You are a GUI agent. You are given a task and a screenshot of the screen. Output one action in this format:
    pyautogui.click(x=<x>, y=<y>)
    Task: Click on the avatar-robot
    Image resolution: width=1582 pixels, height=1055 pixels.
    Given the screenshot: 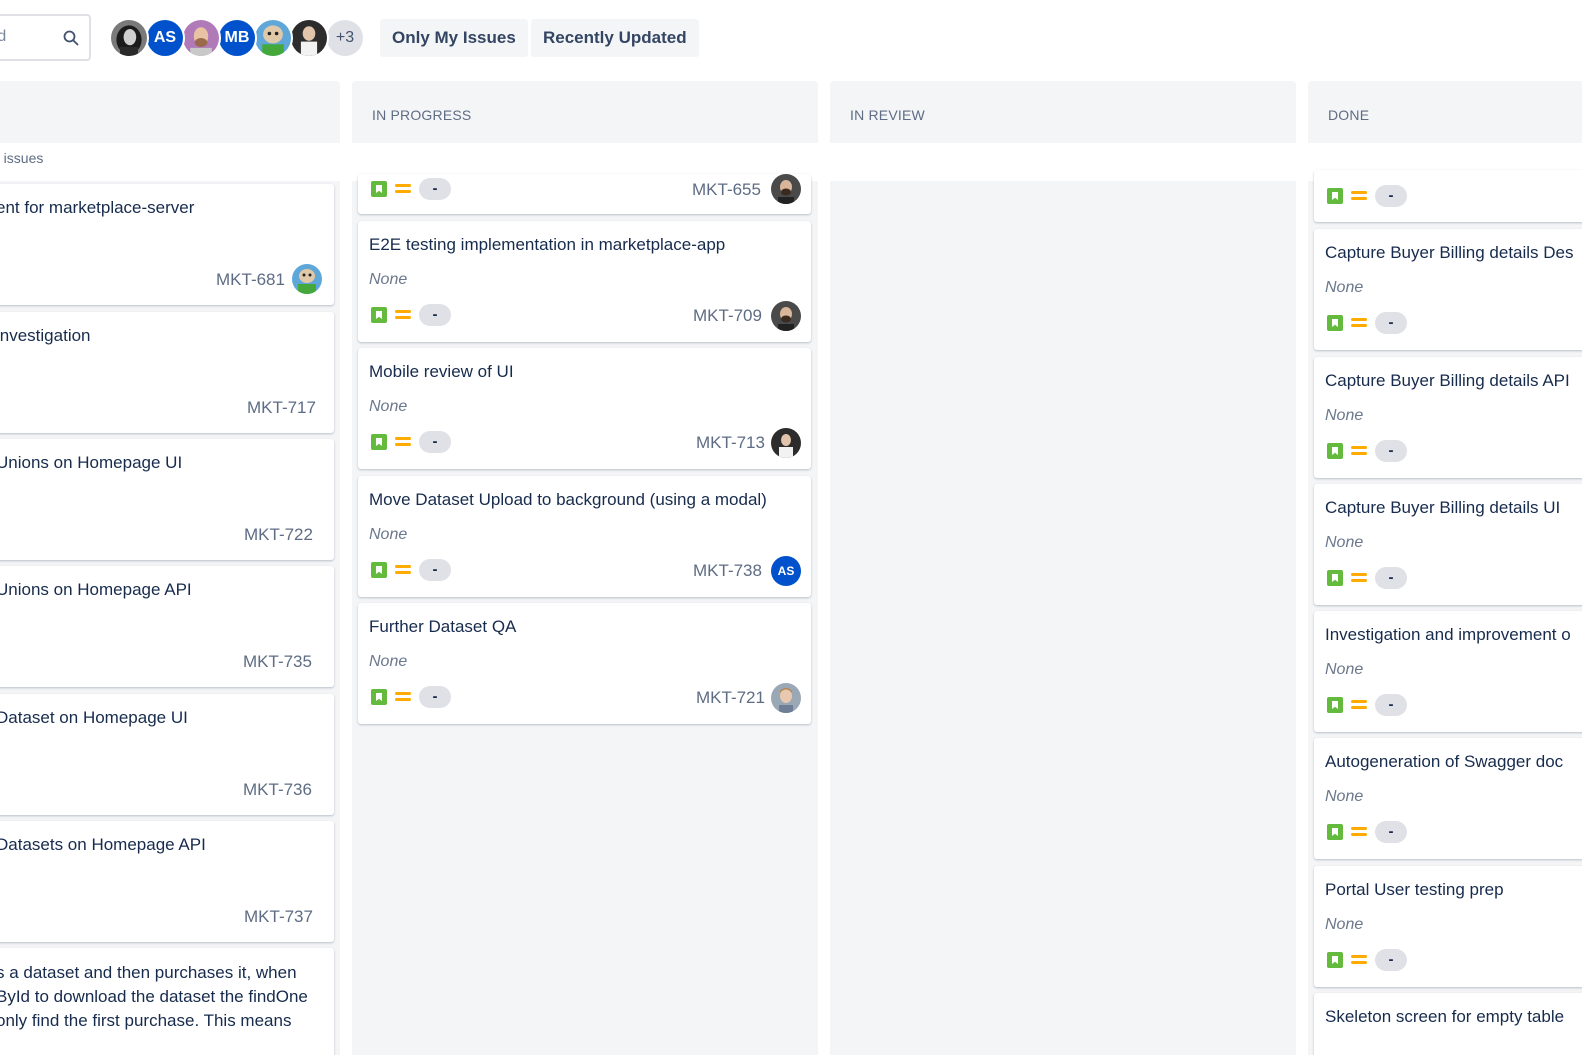 What is the action you would take?
    pyautogui.click(x=273, y=38)
    